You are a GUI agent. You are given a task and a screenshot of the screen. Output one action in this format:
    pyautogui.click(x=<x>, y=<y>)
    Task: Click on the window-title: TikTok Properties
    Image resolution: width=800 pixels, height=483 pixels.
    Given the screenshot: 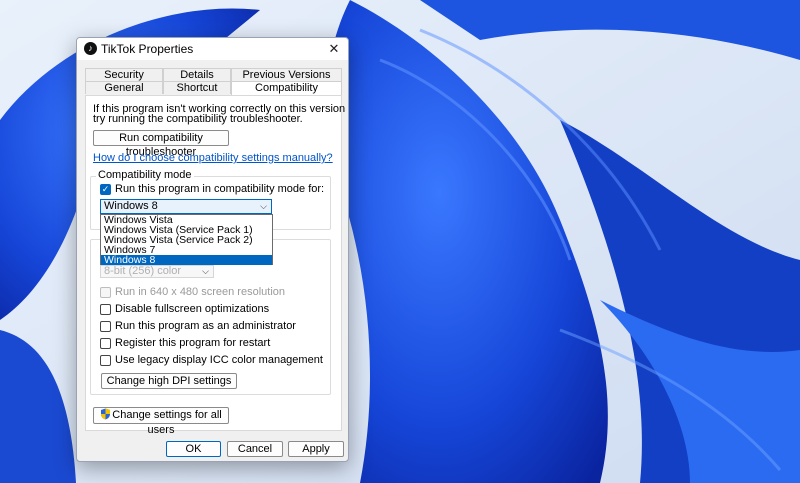 What is the action you would take?
    pyautogui.click(x=147, y=49)
    